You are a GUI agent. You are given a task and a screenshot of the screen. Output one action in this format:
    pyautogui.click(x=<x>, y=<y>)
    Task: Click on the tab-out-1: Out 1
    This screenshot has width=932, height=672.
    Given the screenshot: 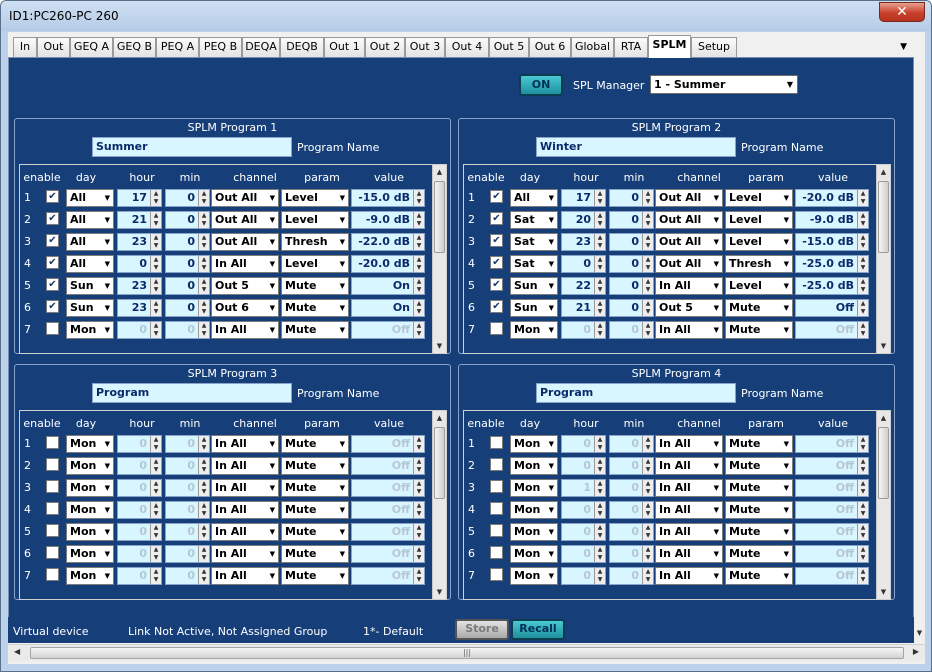 What is the action you would take?
    pyautogui.click(x=344, y=47)
    